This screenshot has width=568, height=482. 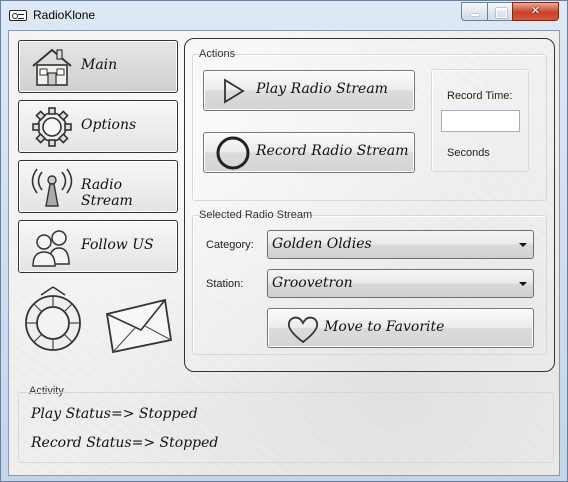 What do you see at coordinates (52, 127) in the screenshot?
I see `gear-icon` at bounding box center [52, 127].